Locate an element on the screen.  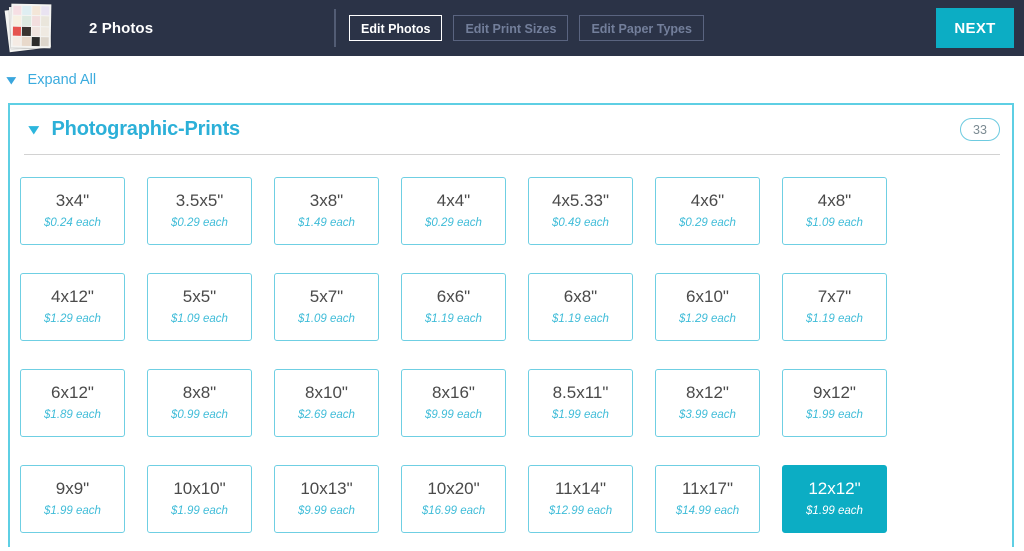
tile-size-label: 9x9" is located at coordinates (72, 489).